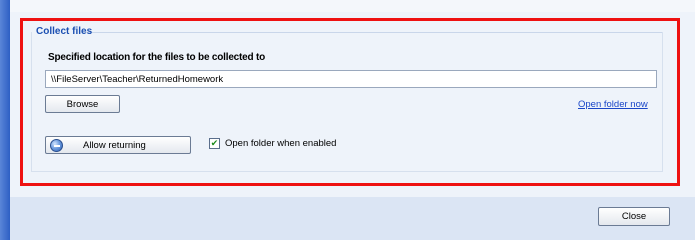  What do you see at coordinates (5, 120) in the screenshot?
I see `window-left-edge` at bounding box center [5, 120].